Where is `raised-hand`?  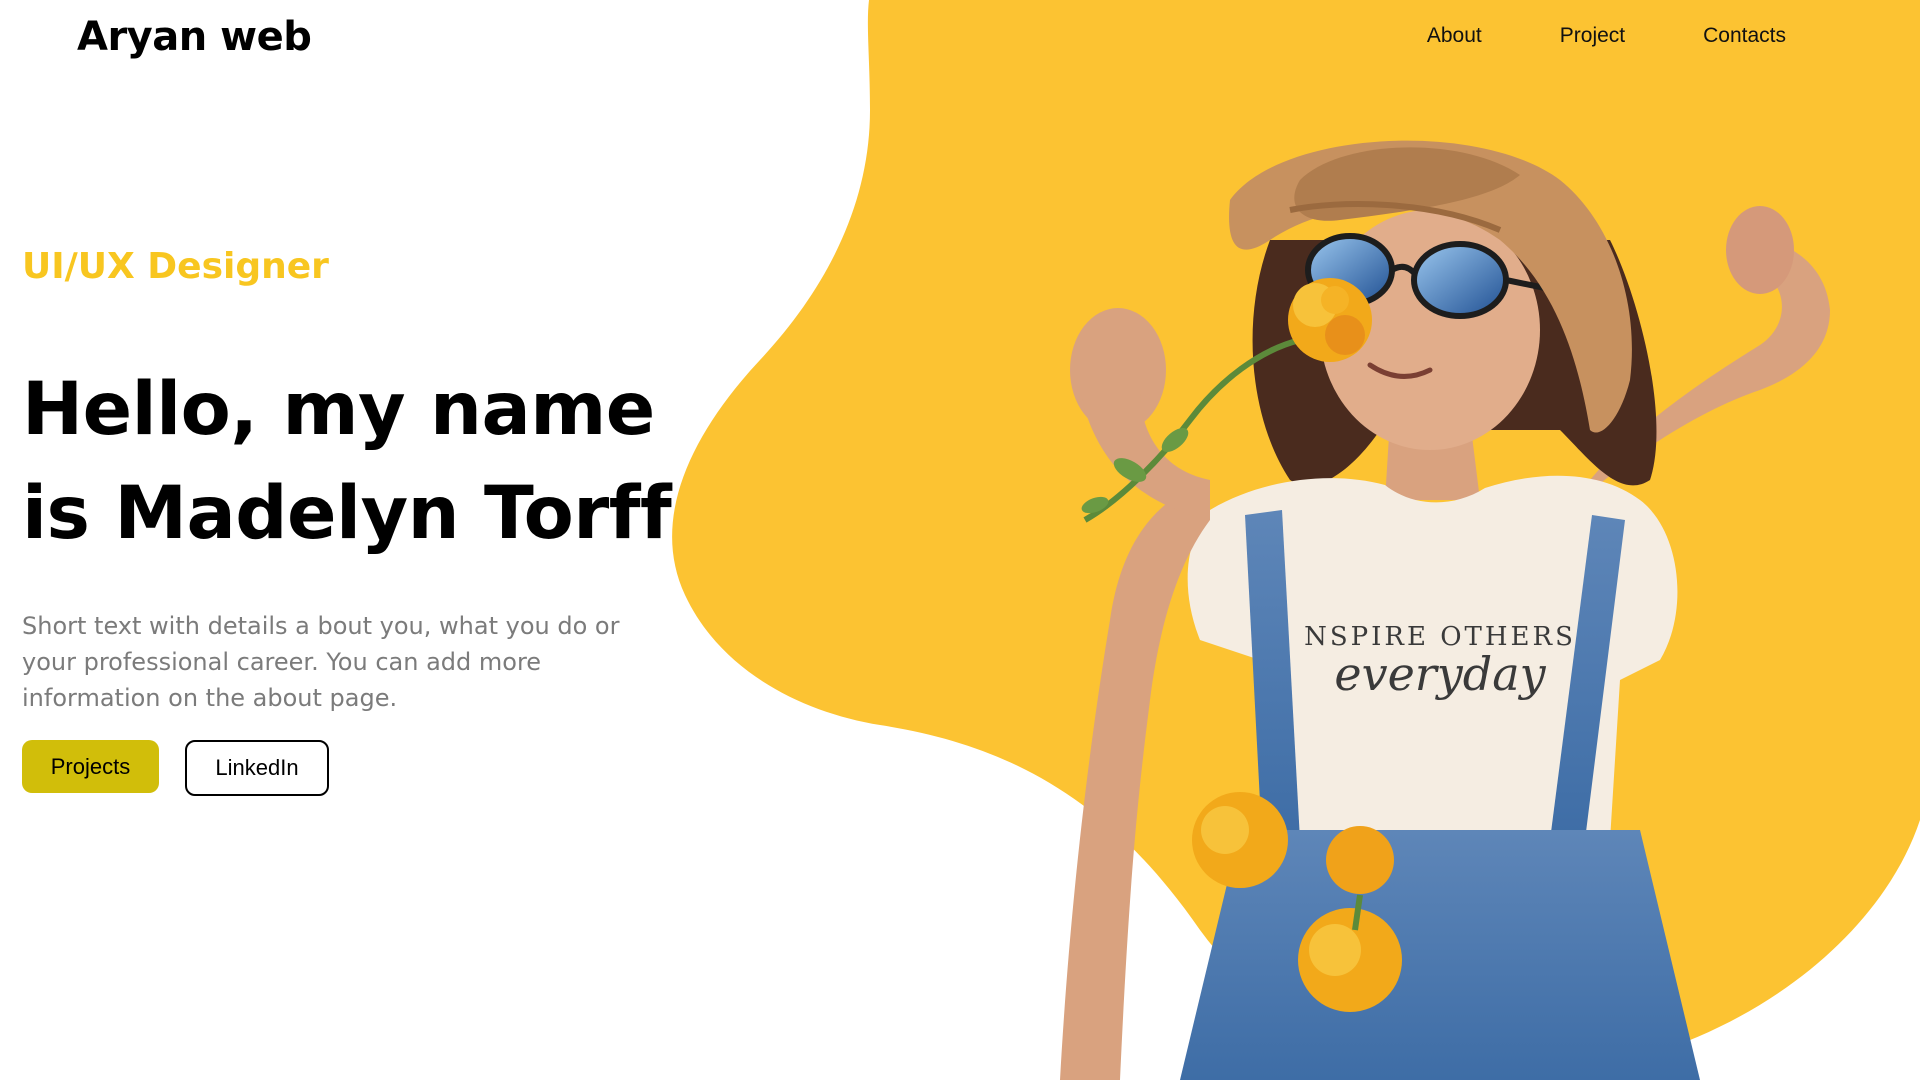
raised-hand is located at coordinates (1760, 250).